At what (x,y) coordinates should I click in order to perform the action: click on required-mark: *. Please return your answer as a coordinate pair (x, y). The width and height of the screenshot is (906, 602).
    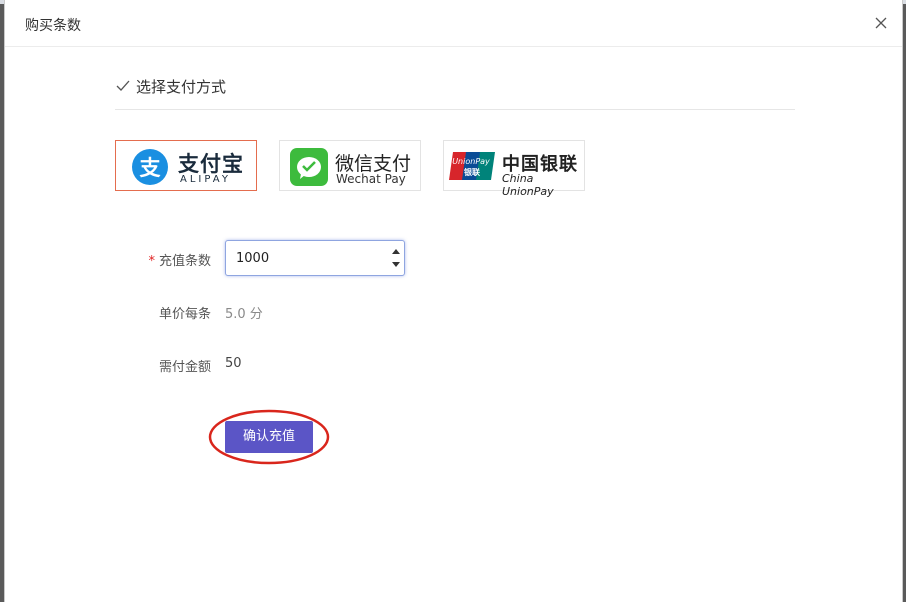
    Looking at the image, I should click on (151, 261).